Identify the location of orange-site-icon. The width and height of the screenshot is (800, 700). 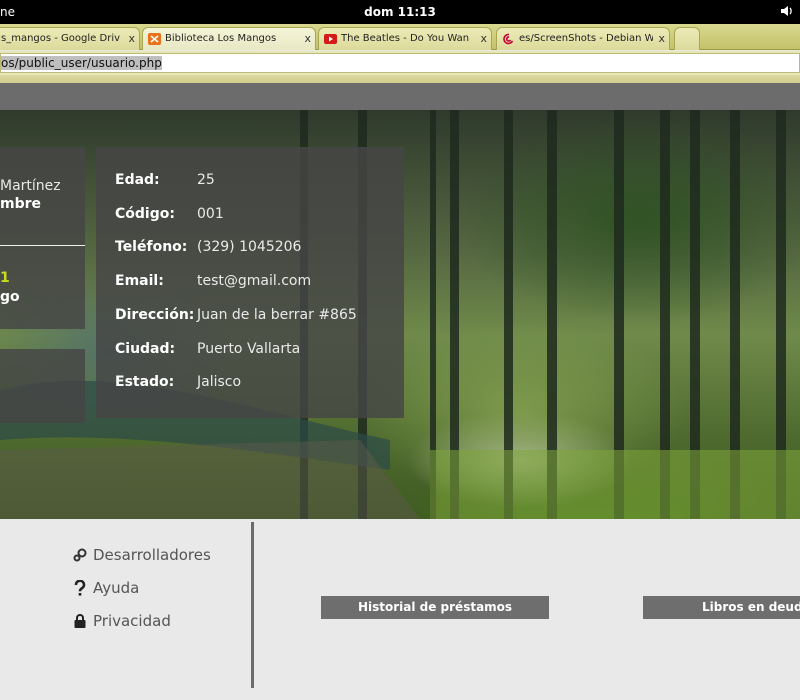
(154, 39).